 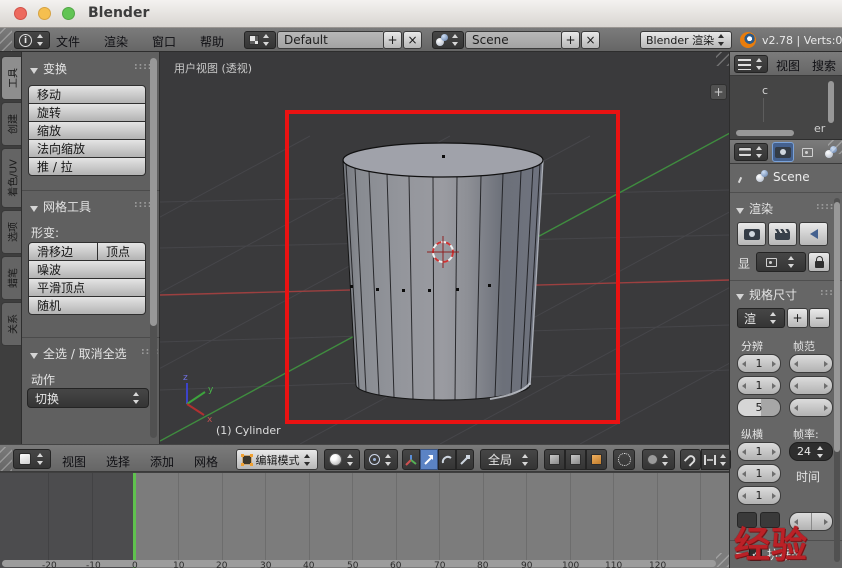 What do you see at coordinates (782, 234) in the screenshot?
I see `render-animation-button` at bounding box center [782, 234].